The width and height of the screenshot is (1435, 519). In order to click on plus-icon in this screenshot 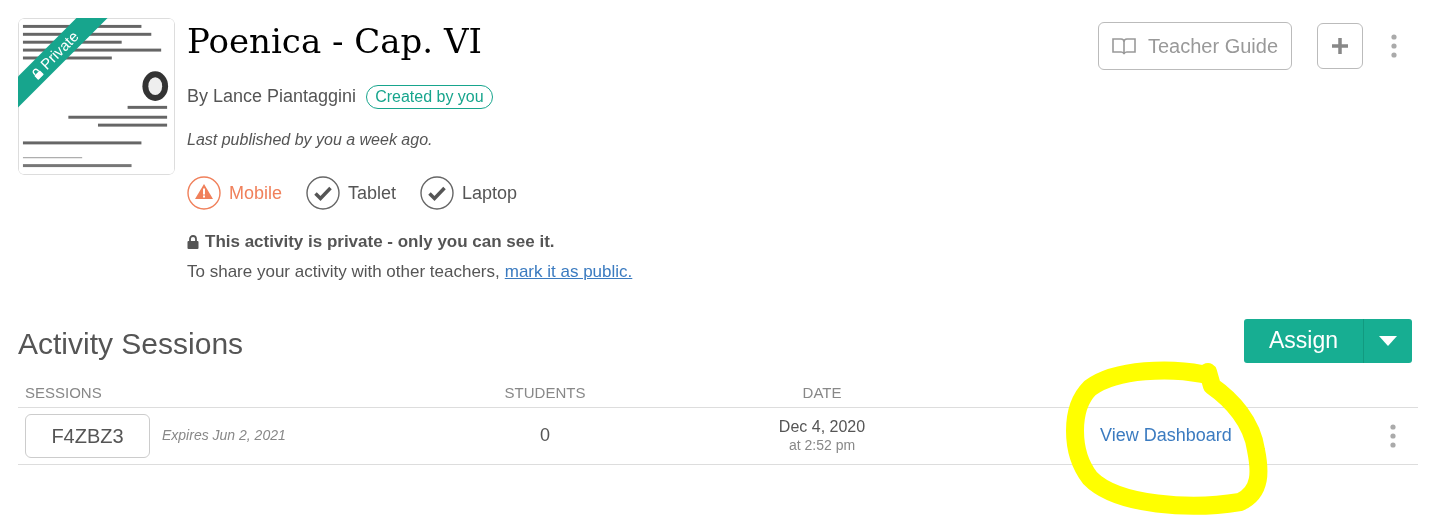, I will do `click(1340, 46)`.